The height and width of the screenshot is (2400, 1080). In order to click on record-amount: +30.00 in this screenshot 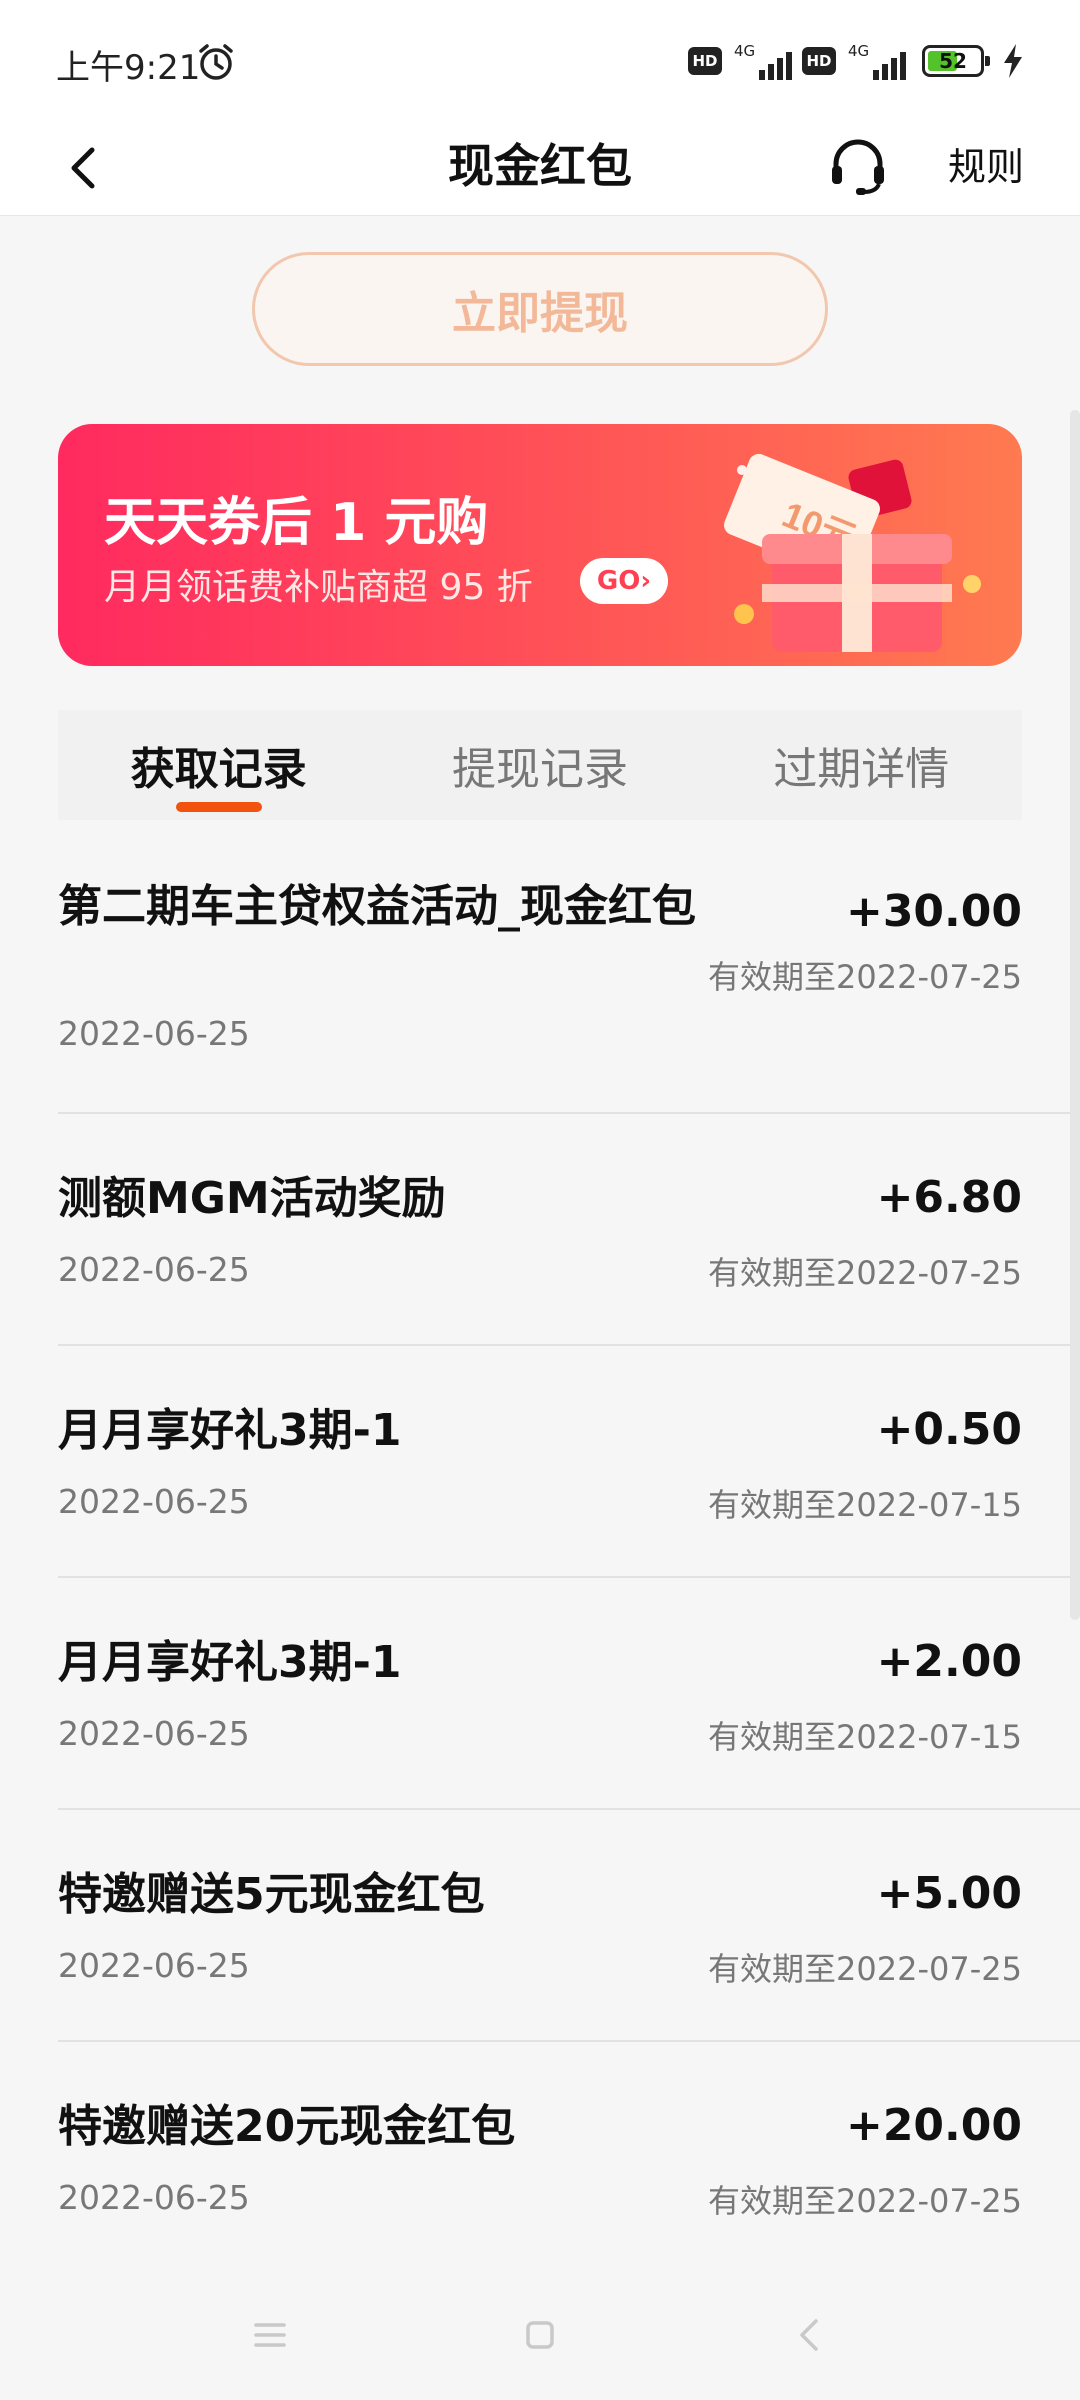, I will do `click(933, 911)`.